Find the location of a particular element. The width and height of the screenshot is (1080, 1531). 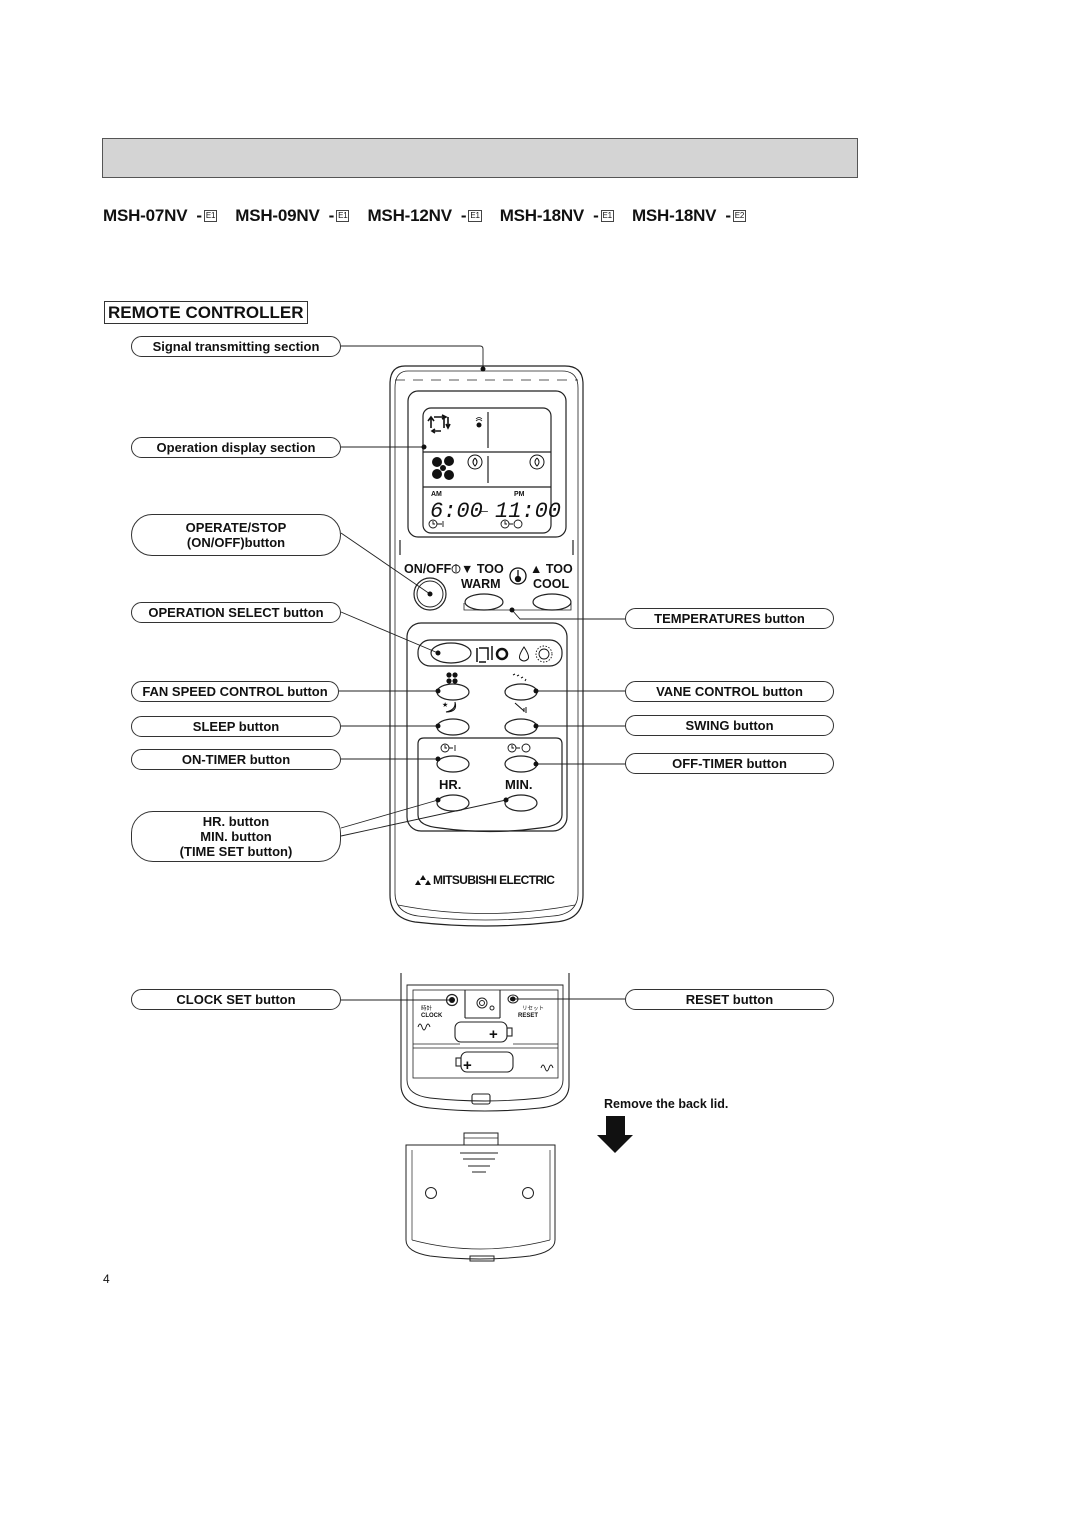

clock-en-label: CLOCK is located at coordinates (432, 1016).